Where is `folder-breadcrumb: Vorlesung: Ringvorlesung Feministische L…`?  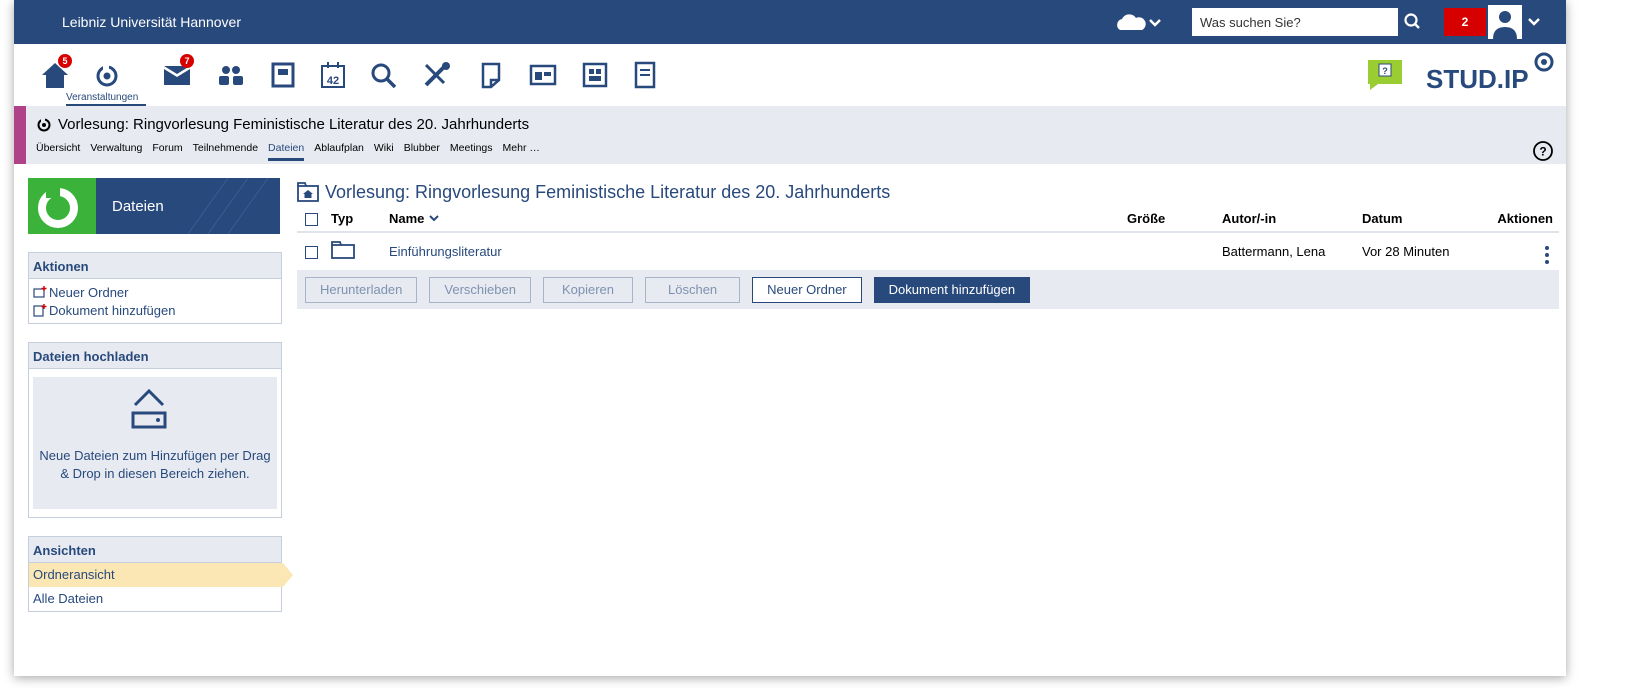 folder-breadcrumb: Vorlesung: Ringvorlesung Feministische L… is located at coordinates (928, 192).